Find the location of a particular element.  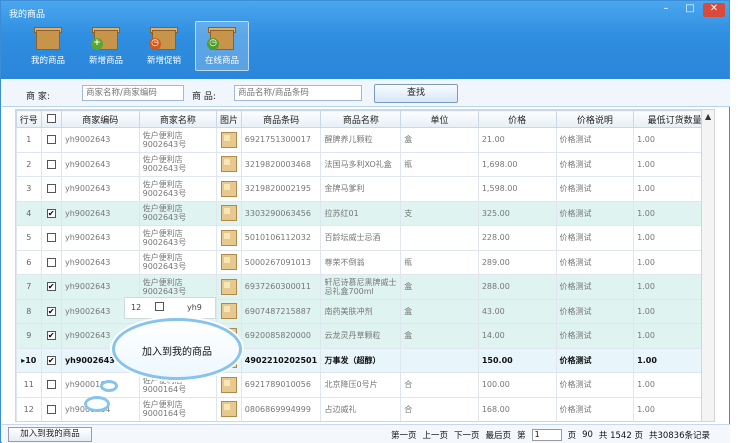

toolbar-add-promotion: ◷ 新增促销 is located at coordinates (164, 46).